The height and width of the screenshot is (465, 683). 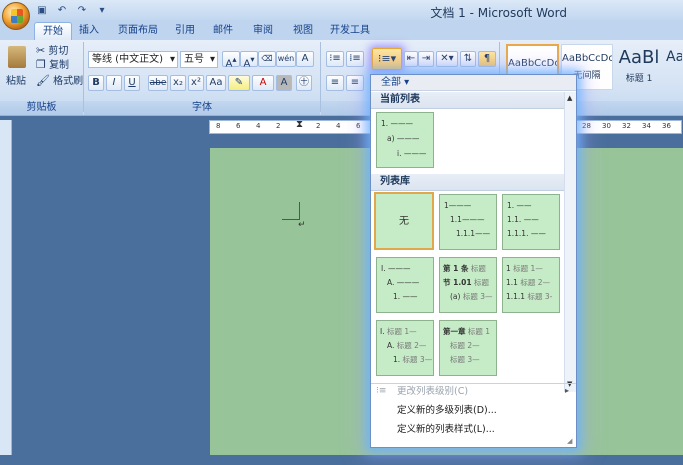 What do you see at coordinates (674, 57) in the screenshot?
I see `style-heading-2-preview: Aa` at bounding box center [674, 57].